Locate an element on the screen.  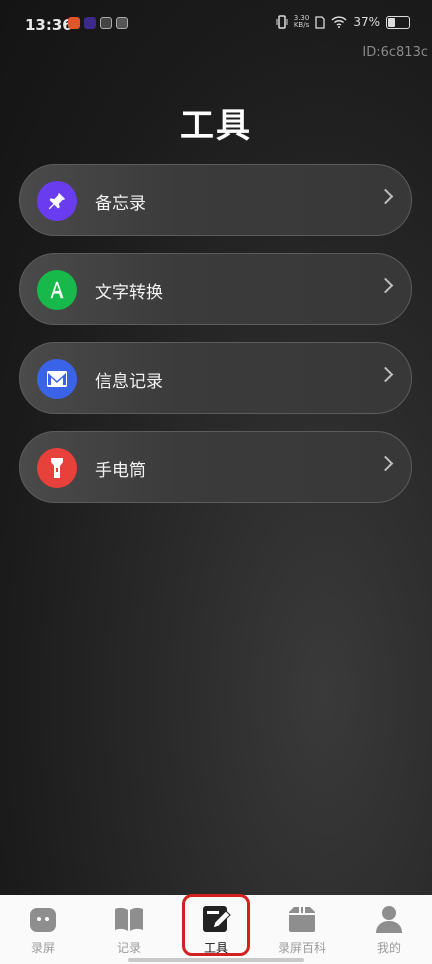
tab-encyclopedia: 录屏百科 is located at coordinates (302, 929).